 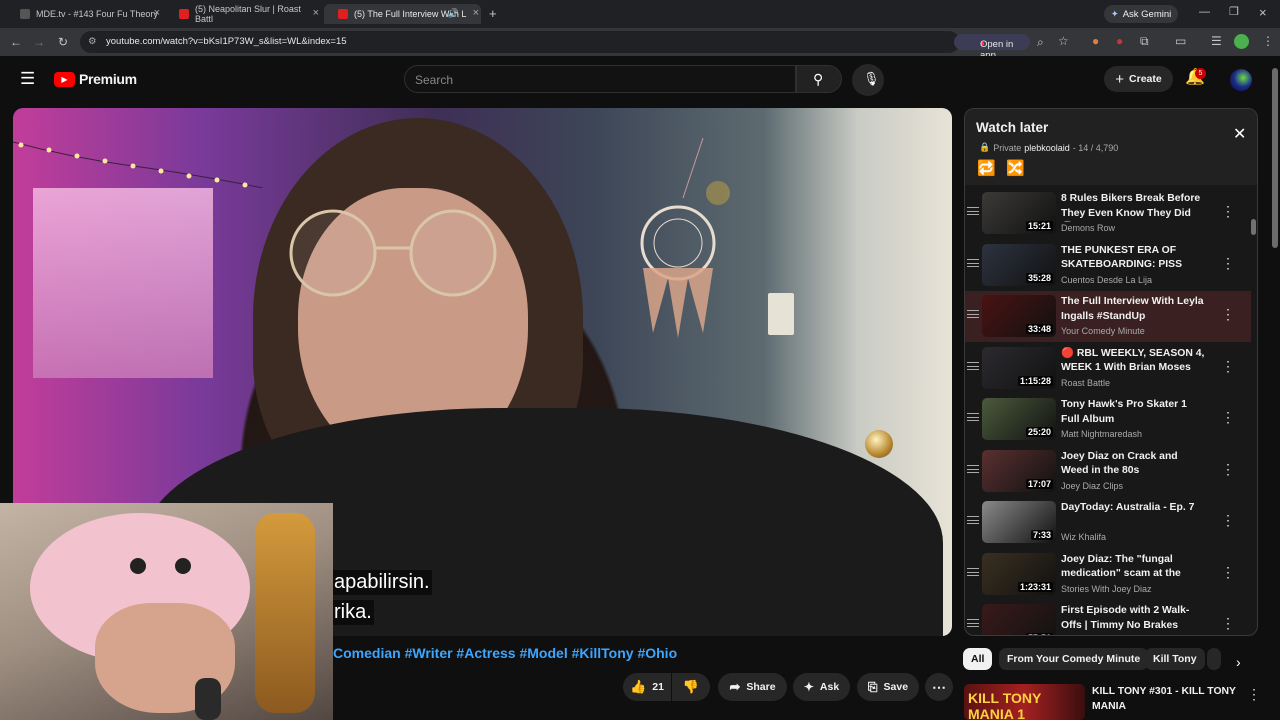 What do you see at coordinates (868, 80) in the screenshot?
I see `voice-search-button: 🎙` at bounding box center [868, 80].